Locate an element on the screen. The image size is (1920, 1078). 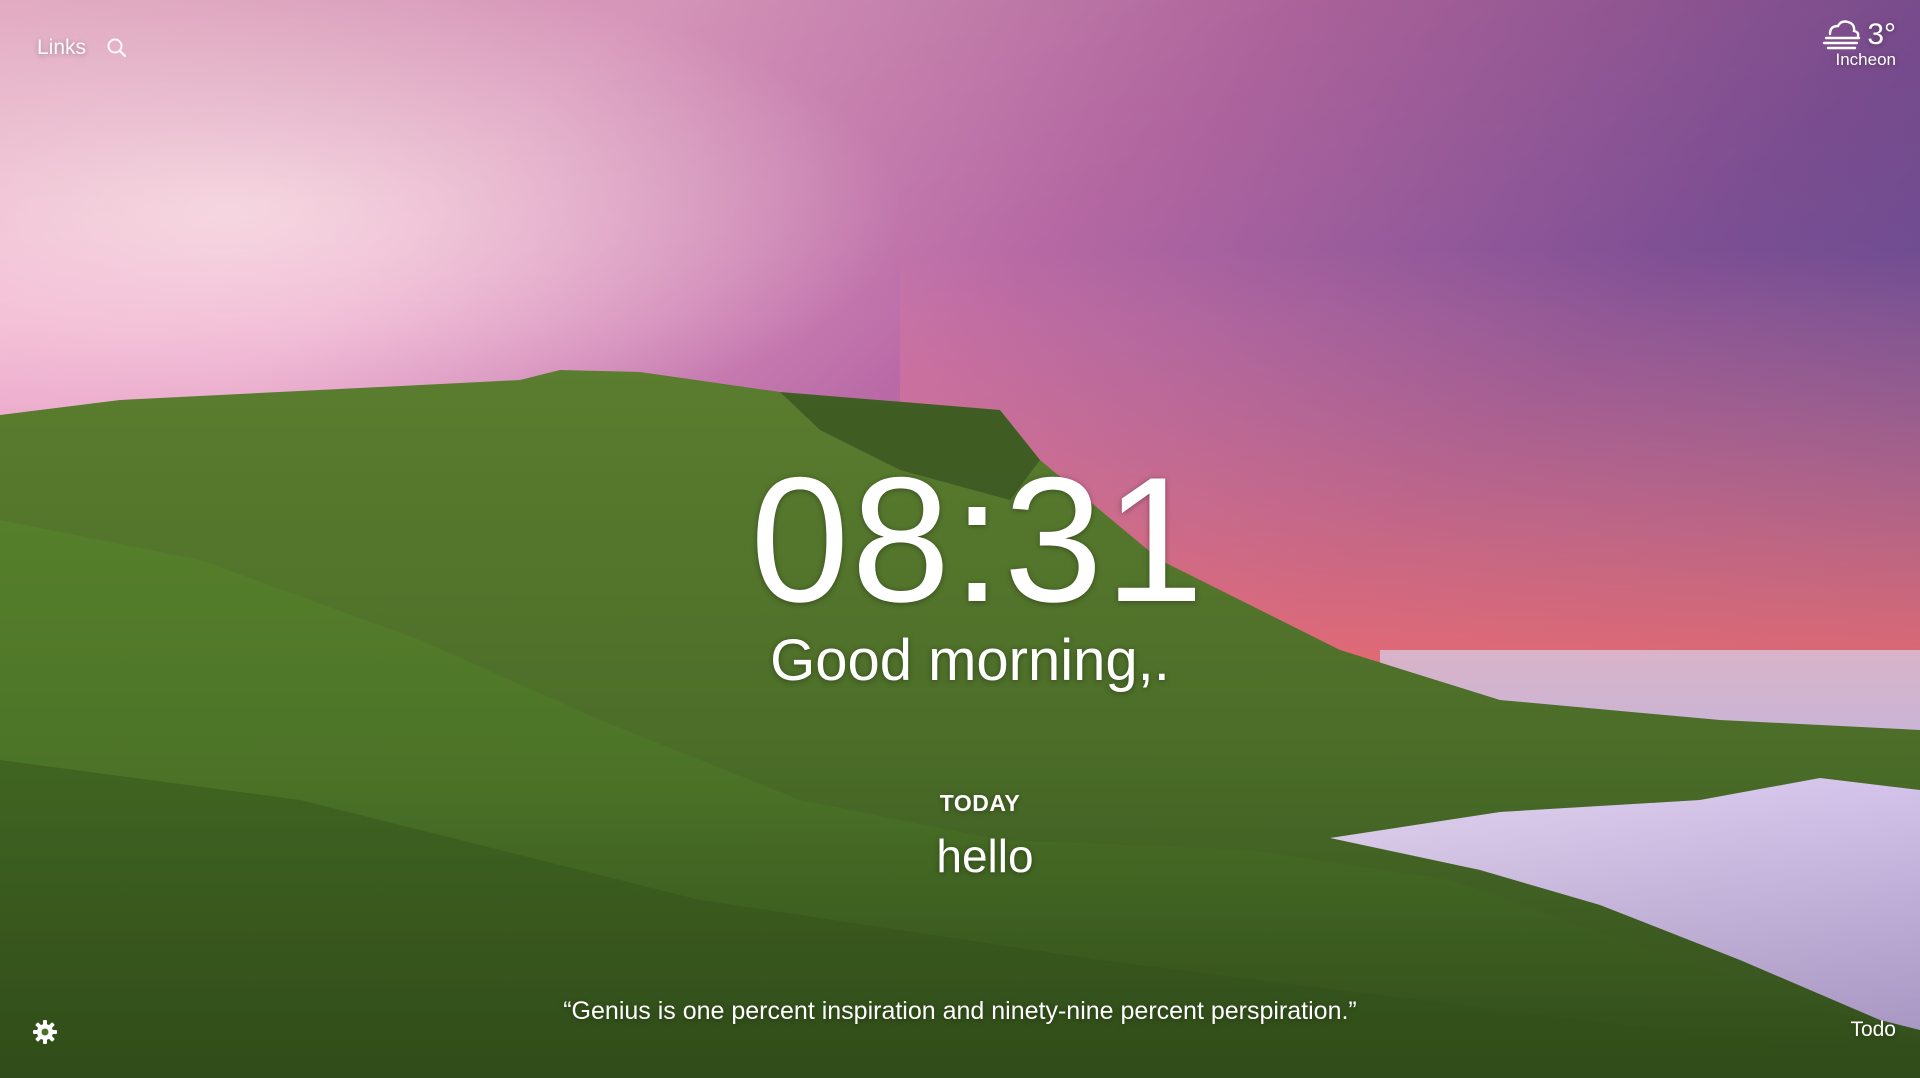
top-left-bar: Links is located at coordinates (82, 48).